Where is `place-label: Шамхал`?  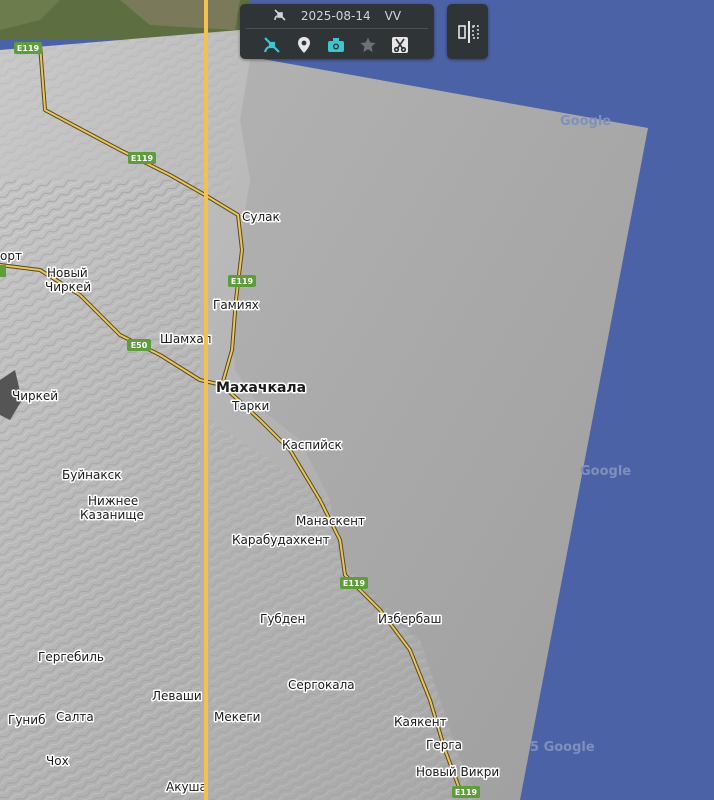
place-label: Шамхал is located at coordinates (185, 339).